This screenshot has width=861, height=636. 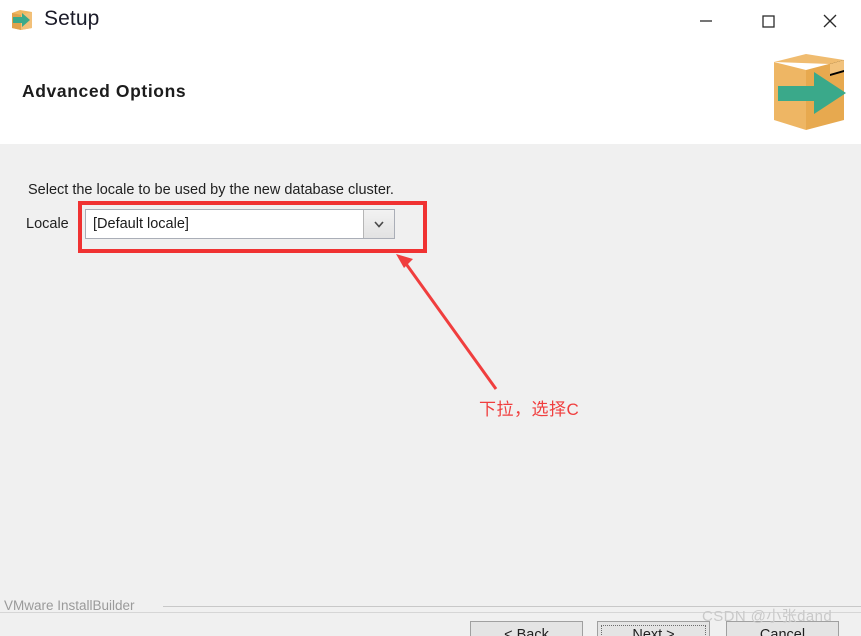 I want to click on locale-select: [Default locale], so click(x=240, y=224).